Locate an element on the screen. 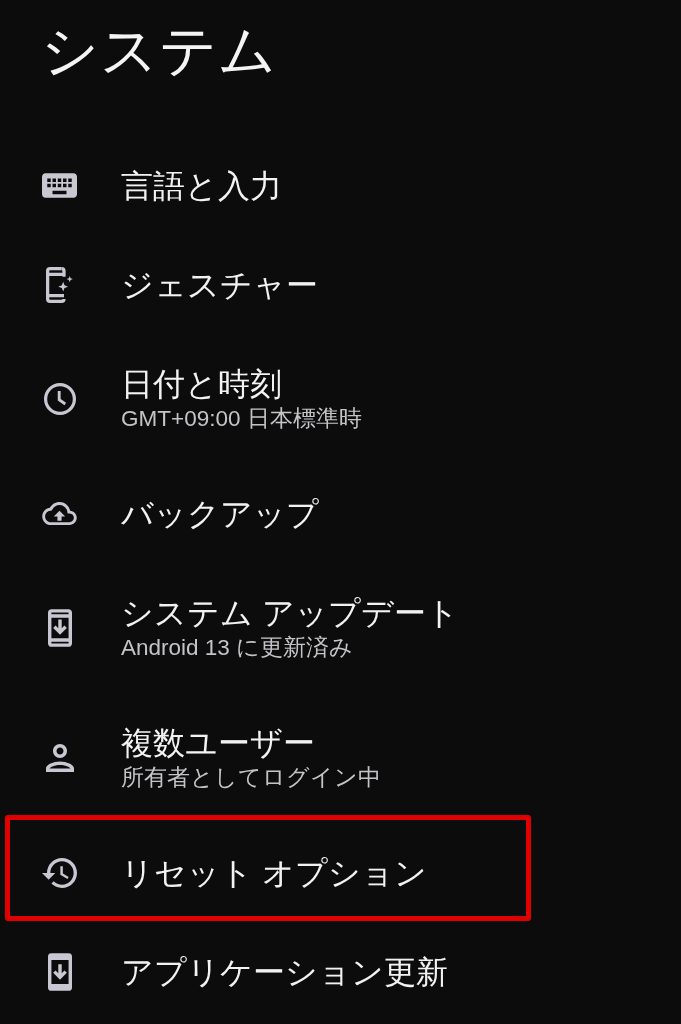 The height and width of the screenshot is (1024, 681). clock-icon is located at coordinates (59, 399).